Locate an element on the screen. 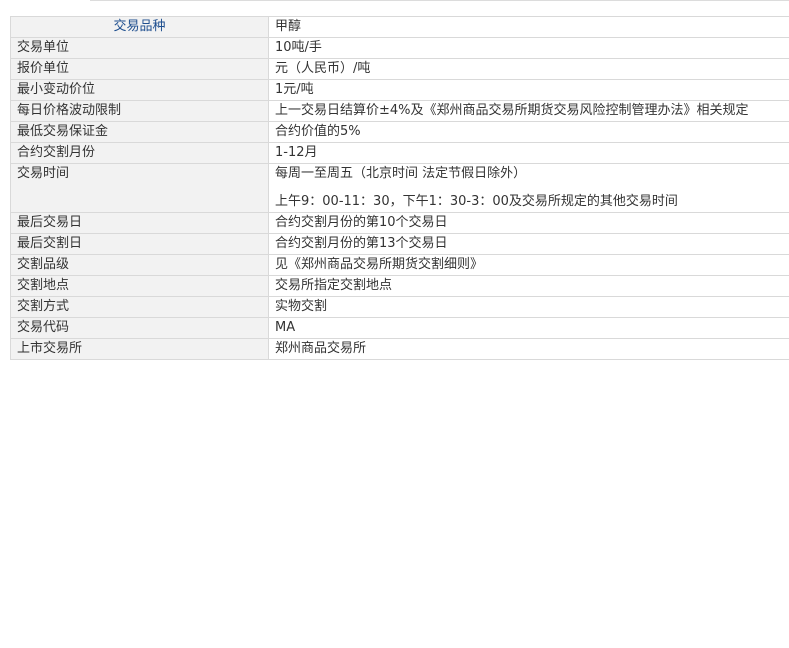  table-row: 交易单位 10吨/手 is located at coordinates (399, 48).